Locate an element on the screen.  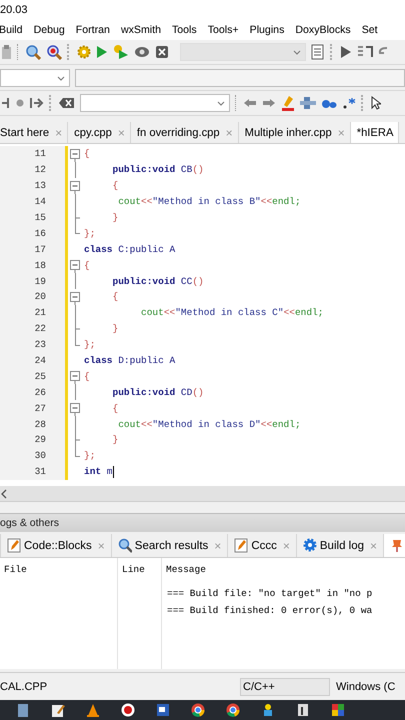
menu-item: Set is located at coordinates (370, 30).